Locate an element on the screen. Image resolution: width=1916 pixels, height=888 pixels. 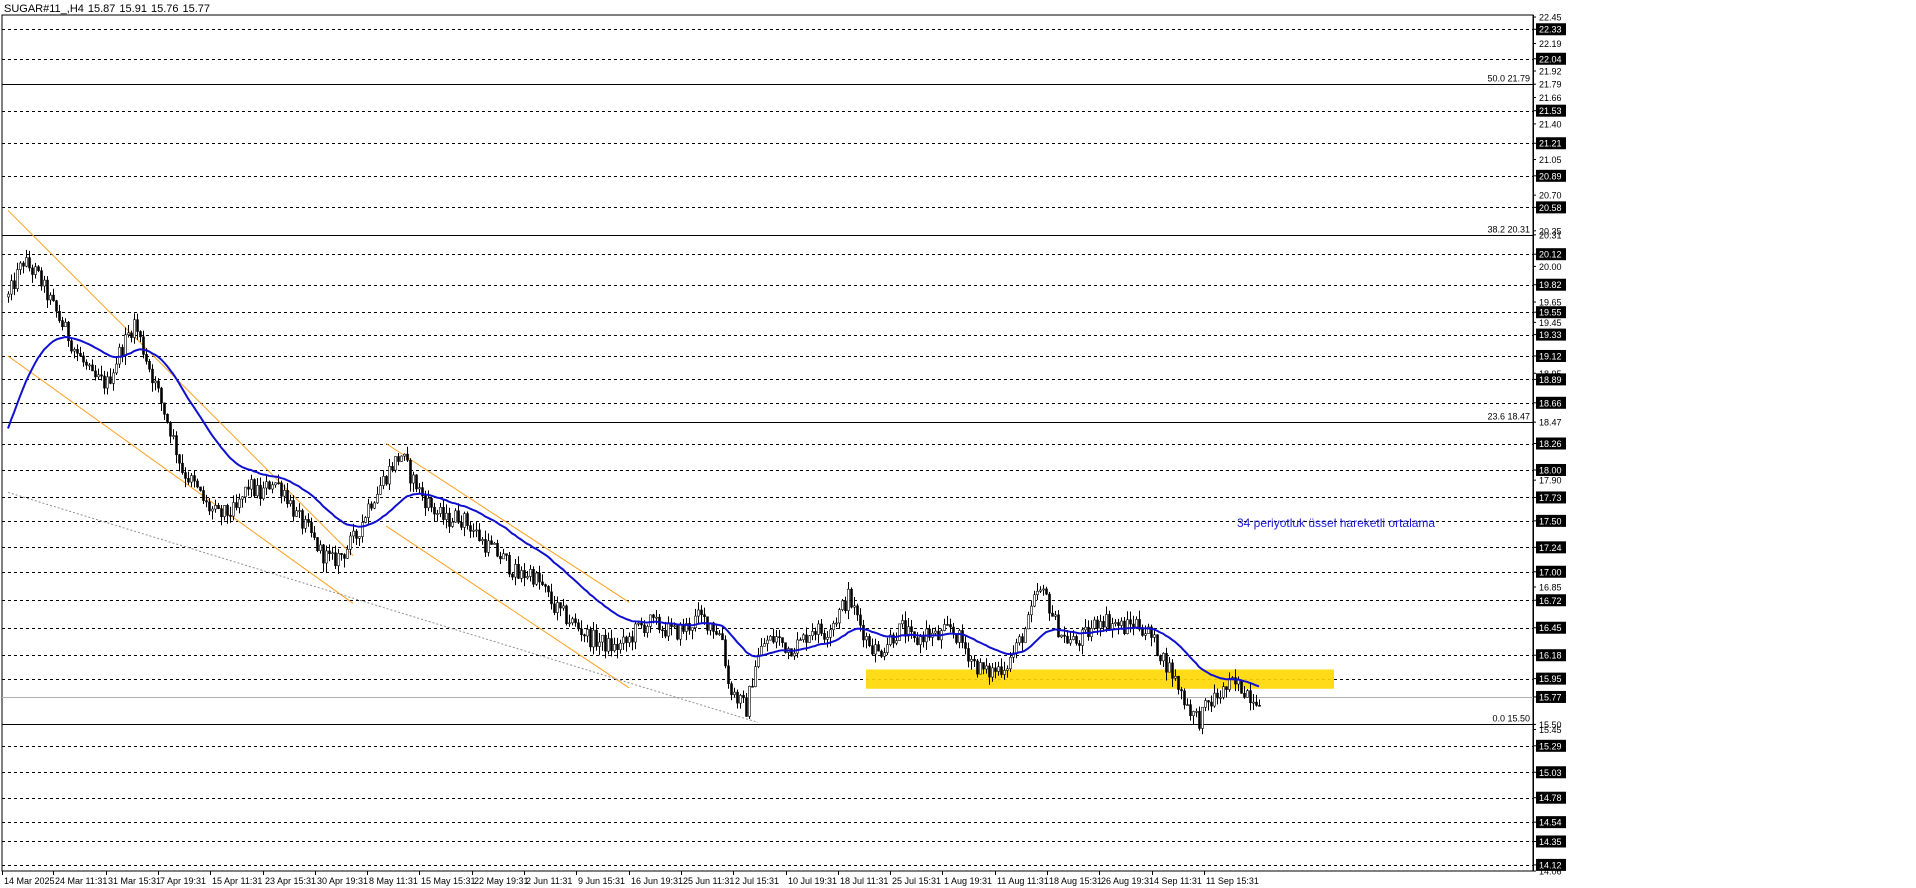
time-tick-label: 15 May 15:31 is located at coordinates (448, 881).